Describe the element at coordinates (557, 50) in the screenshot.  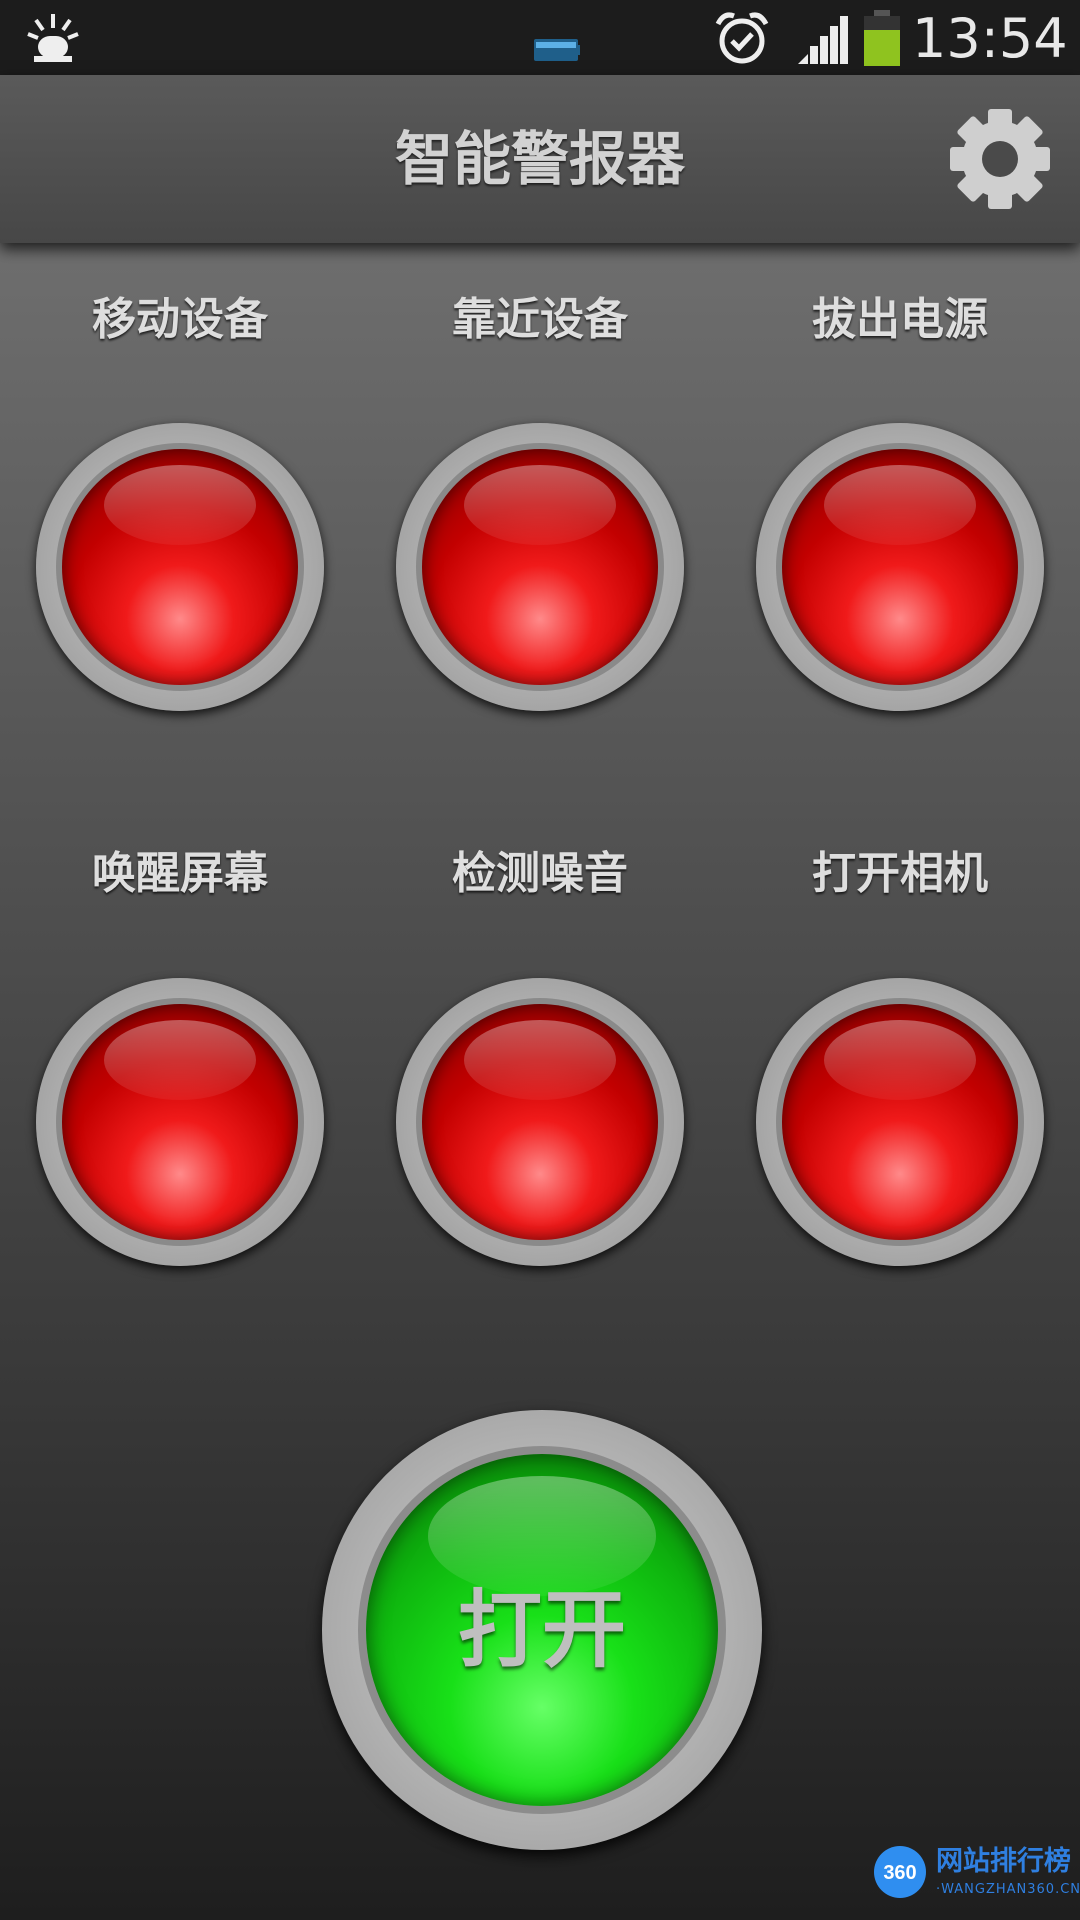
I see `battery-notification-icon` at that location.